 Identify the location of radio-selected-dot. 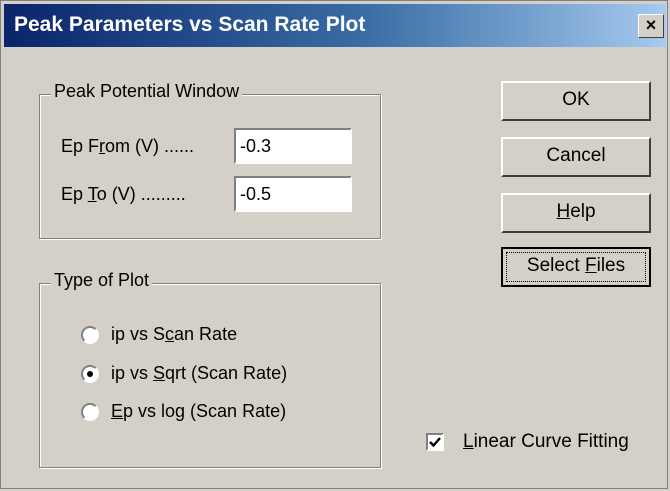
(90, 374).